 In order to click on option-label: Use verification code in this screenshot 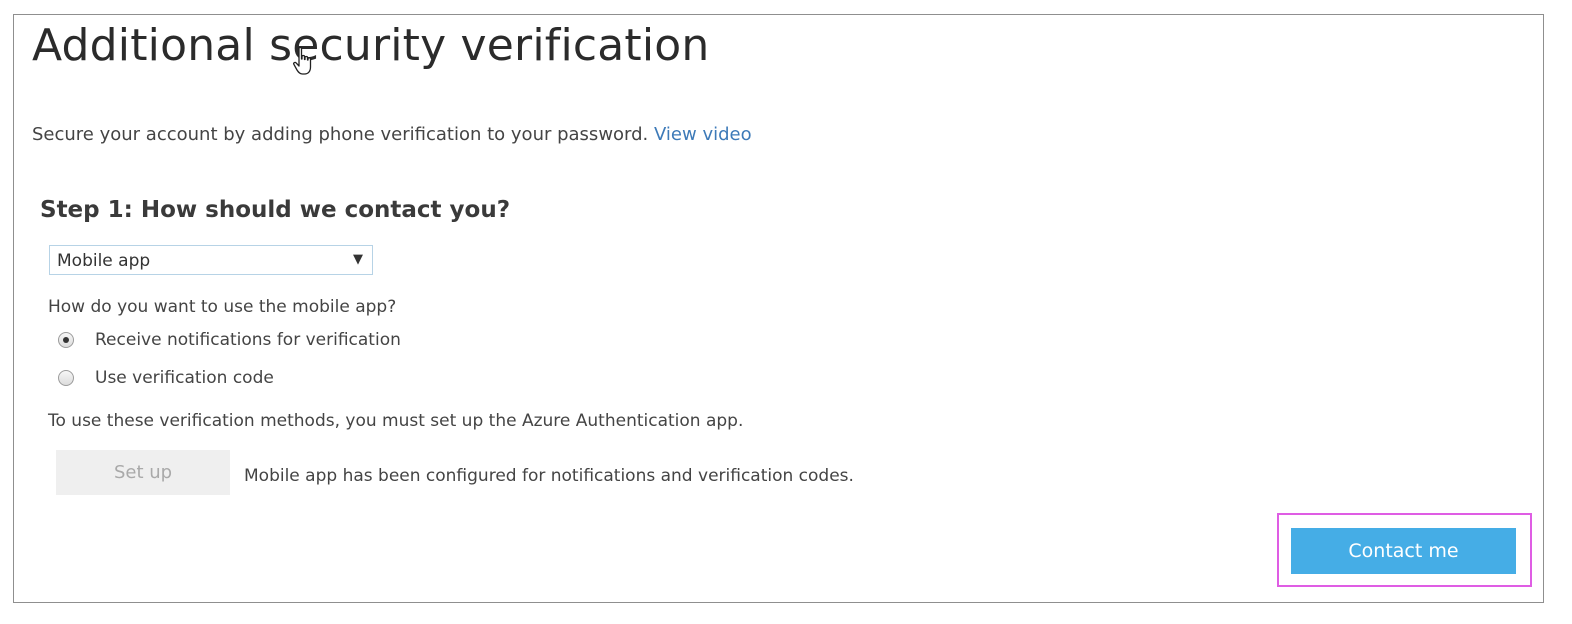, I will do `click(184, 378)`.